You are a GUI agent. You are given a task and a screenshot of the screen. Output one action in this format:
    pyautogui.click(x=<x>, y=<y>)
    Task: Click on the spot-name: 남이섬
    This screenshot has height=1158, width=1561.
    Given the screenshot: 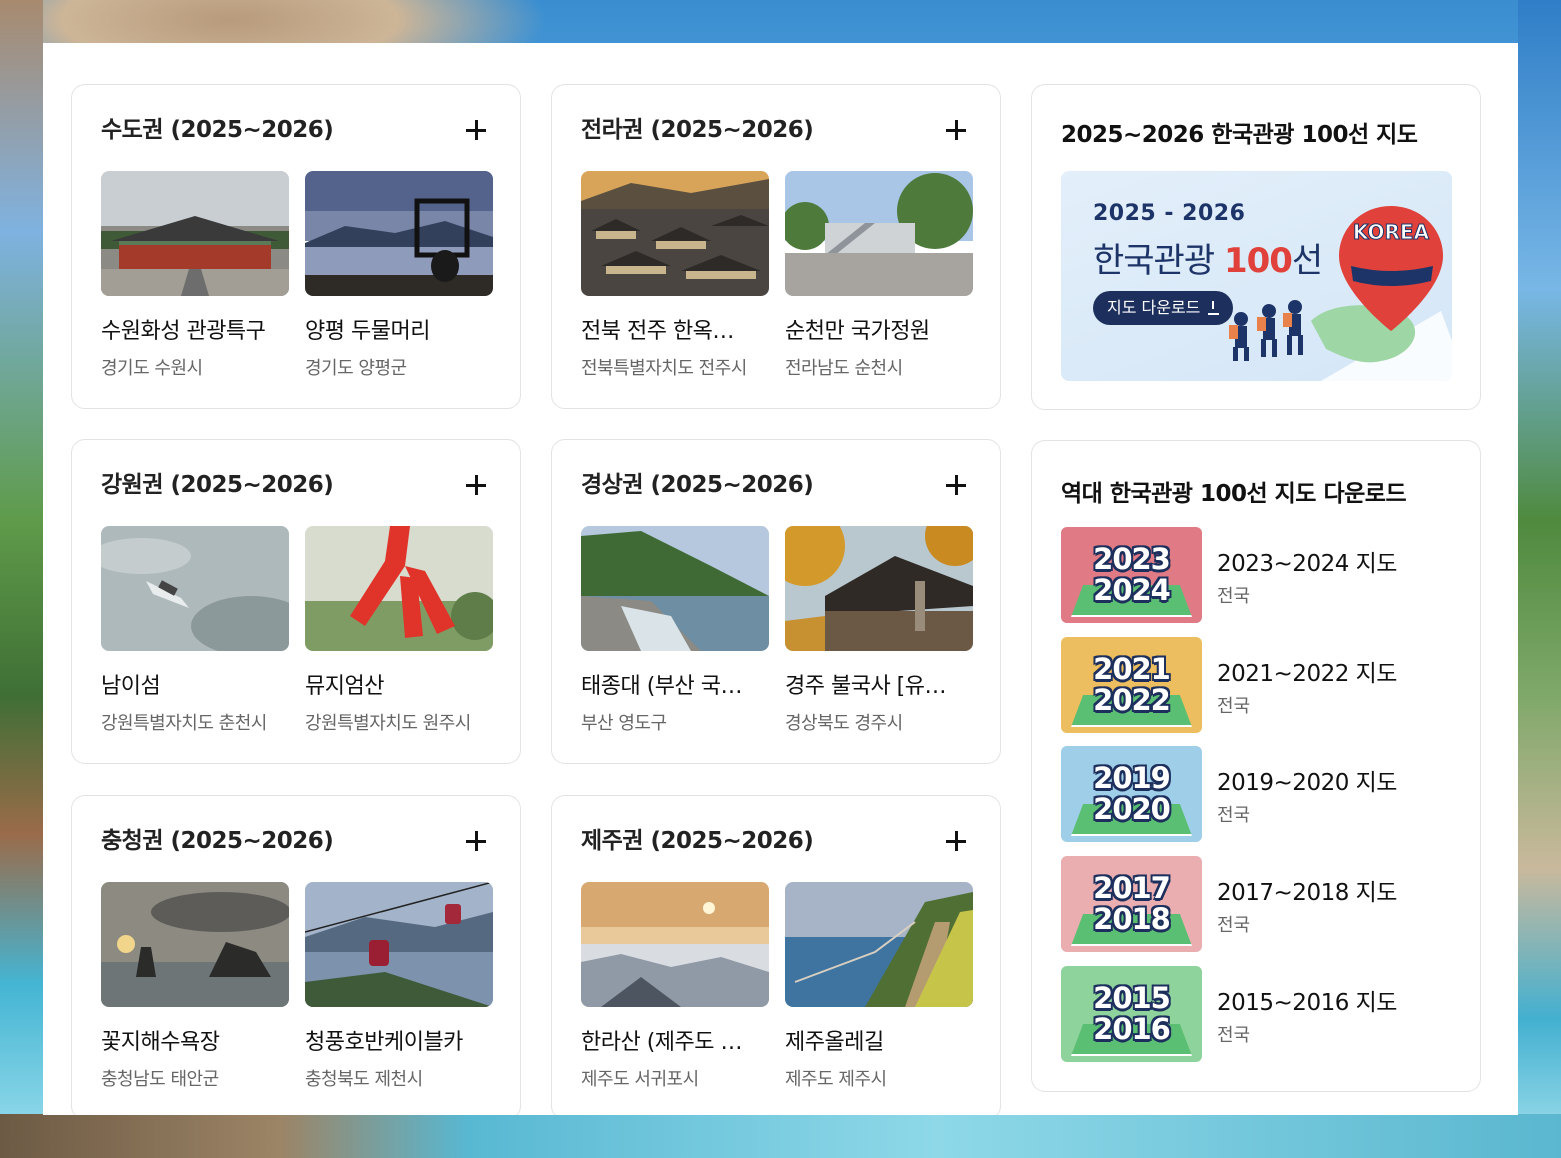 What is the action you would take?
    pyautogui.click(x=195, y=684)
    